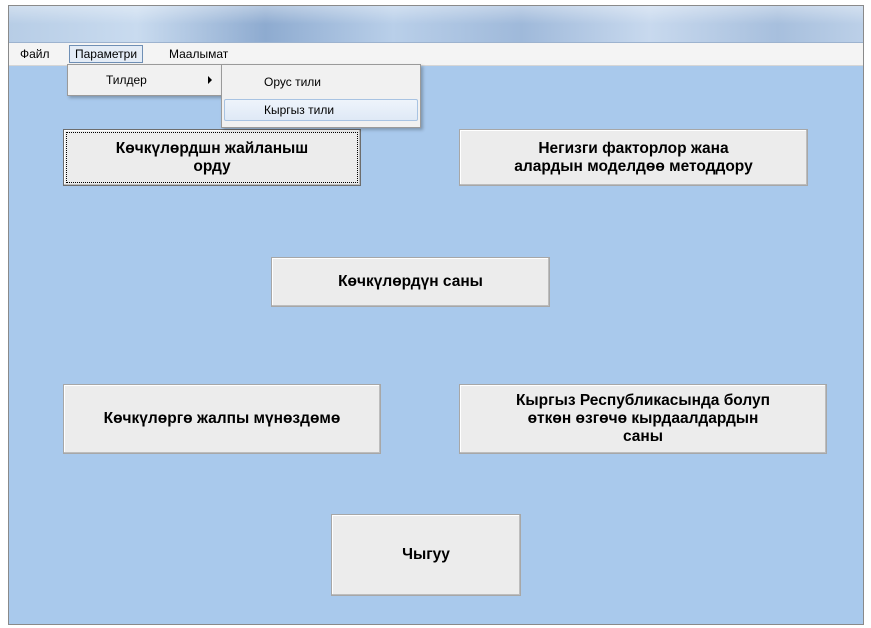  Describe the element at coordinates (426, 555) in the screenshot. I see `exit-button: Чыгуу` at that location.